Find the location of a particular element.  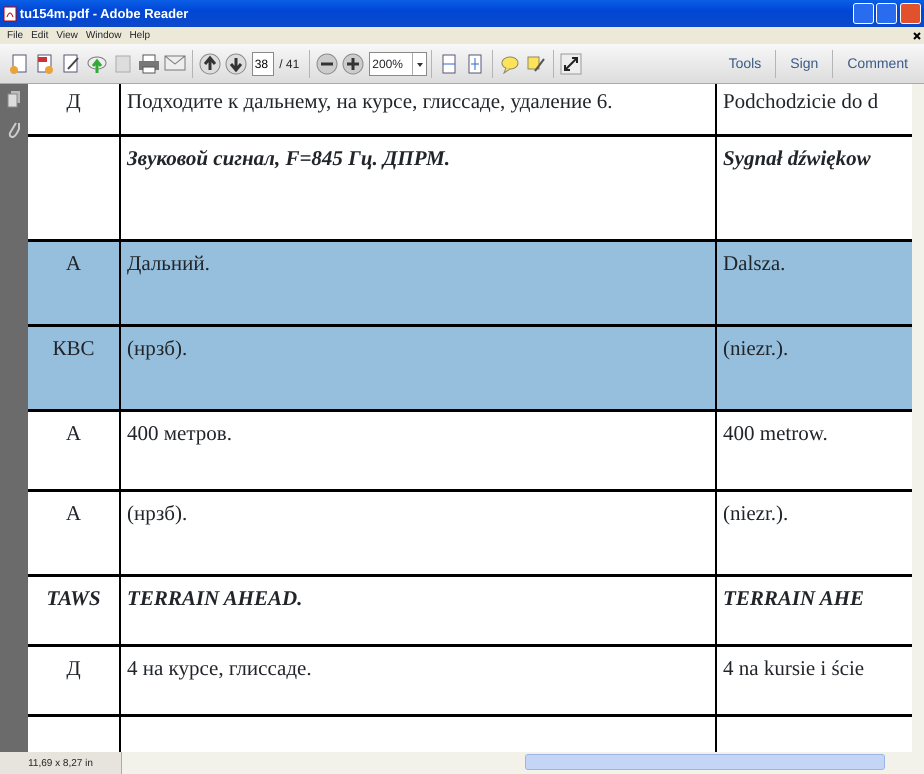

caret-icon is located at coordinates (419, 63).